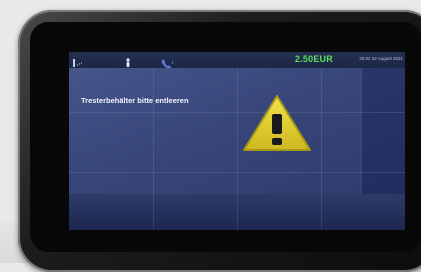  I want to click on phone-icon, so click(167, 62).